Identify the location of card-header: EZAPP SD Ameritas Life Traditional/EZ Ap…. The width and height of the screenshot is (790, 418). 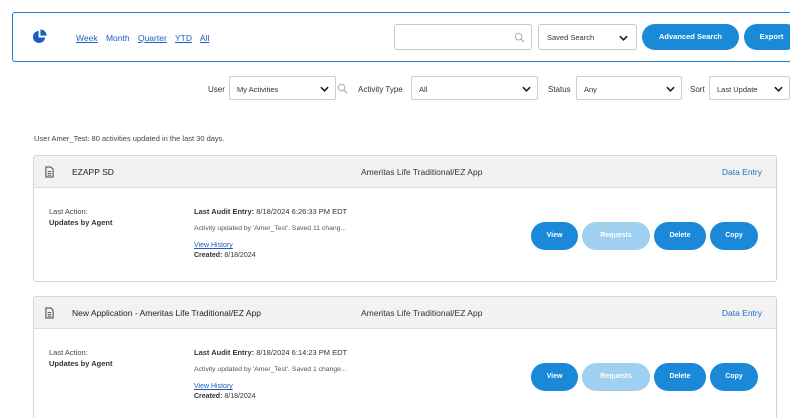
(405, 172).